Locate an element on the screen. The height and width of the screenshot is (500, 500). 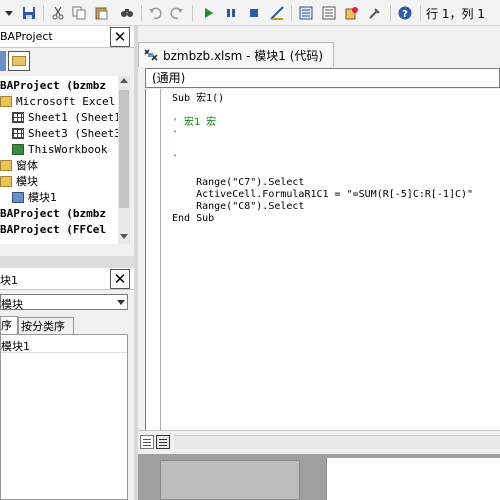
property-grid: 模块1 is located at coordinates (64, 417).